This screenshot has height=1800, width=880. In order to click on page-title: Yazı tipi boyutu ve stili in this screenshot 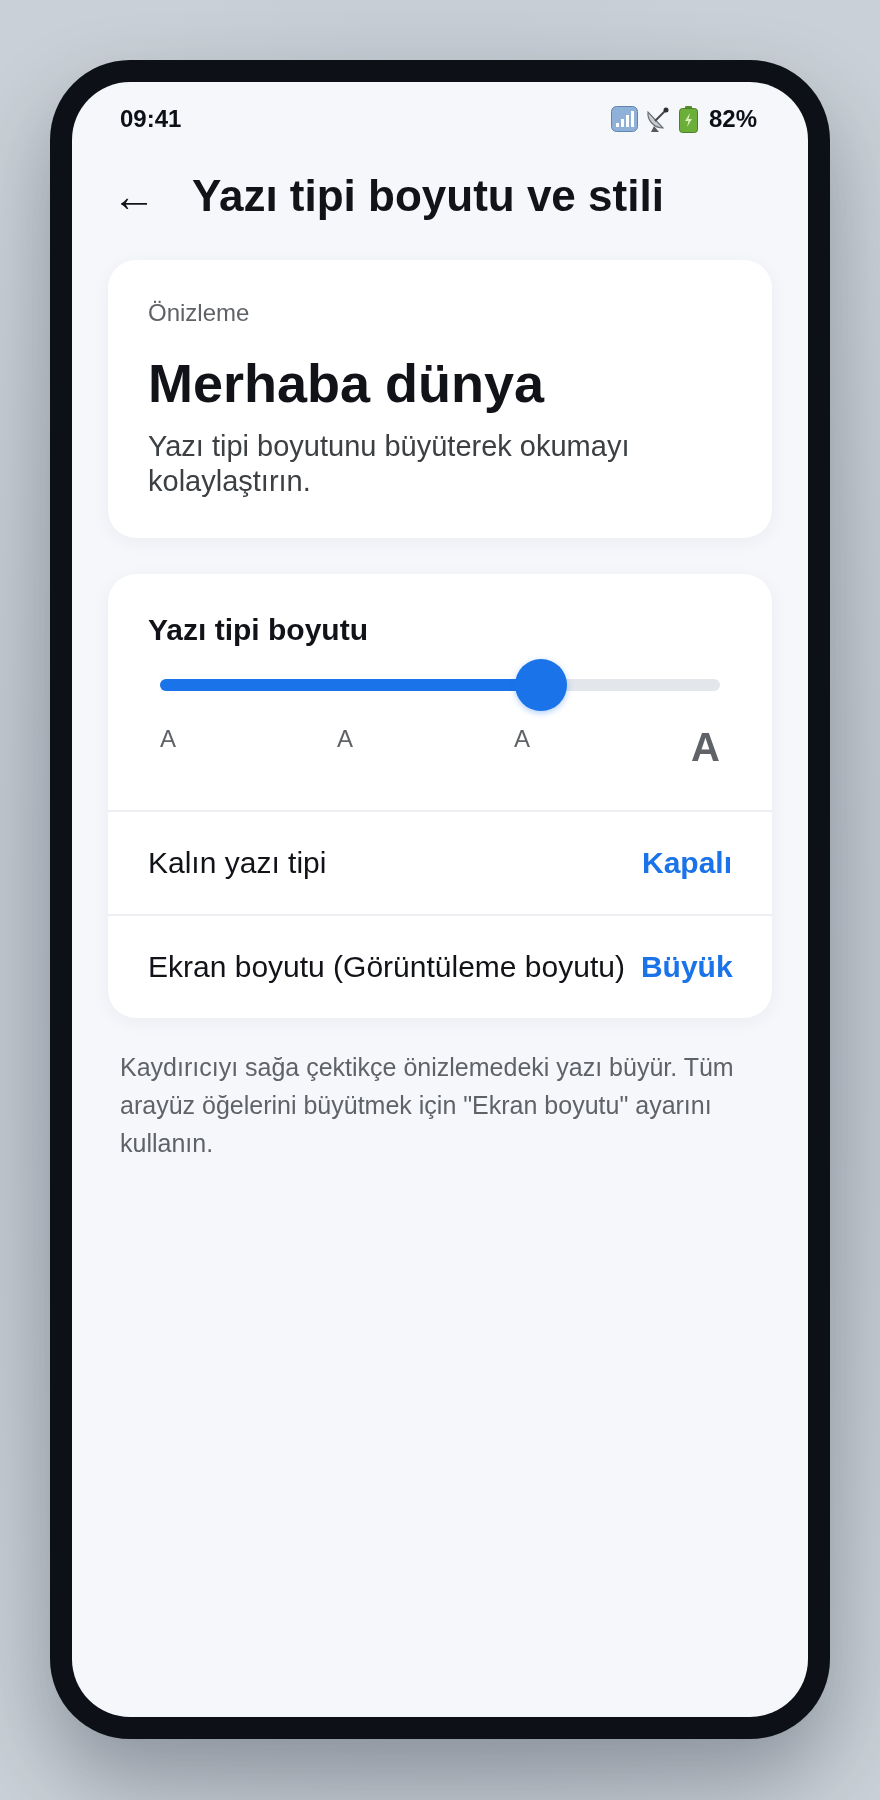, I will do `click(428, 196)`.